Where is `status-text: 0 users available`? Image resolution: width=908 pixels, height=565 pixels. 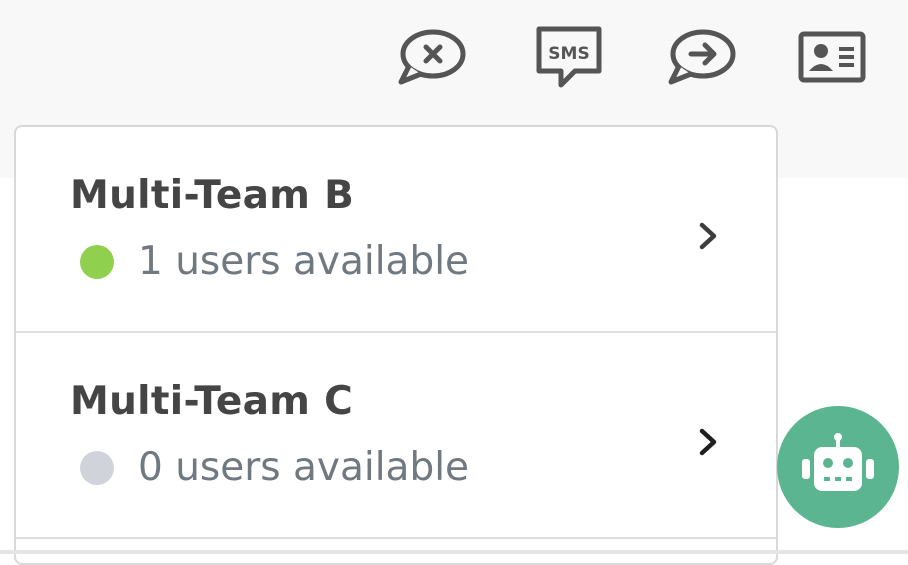 status-text: 0 users available is located at coordinates (304, 467).